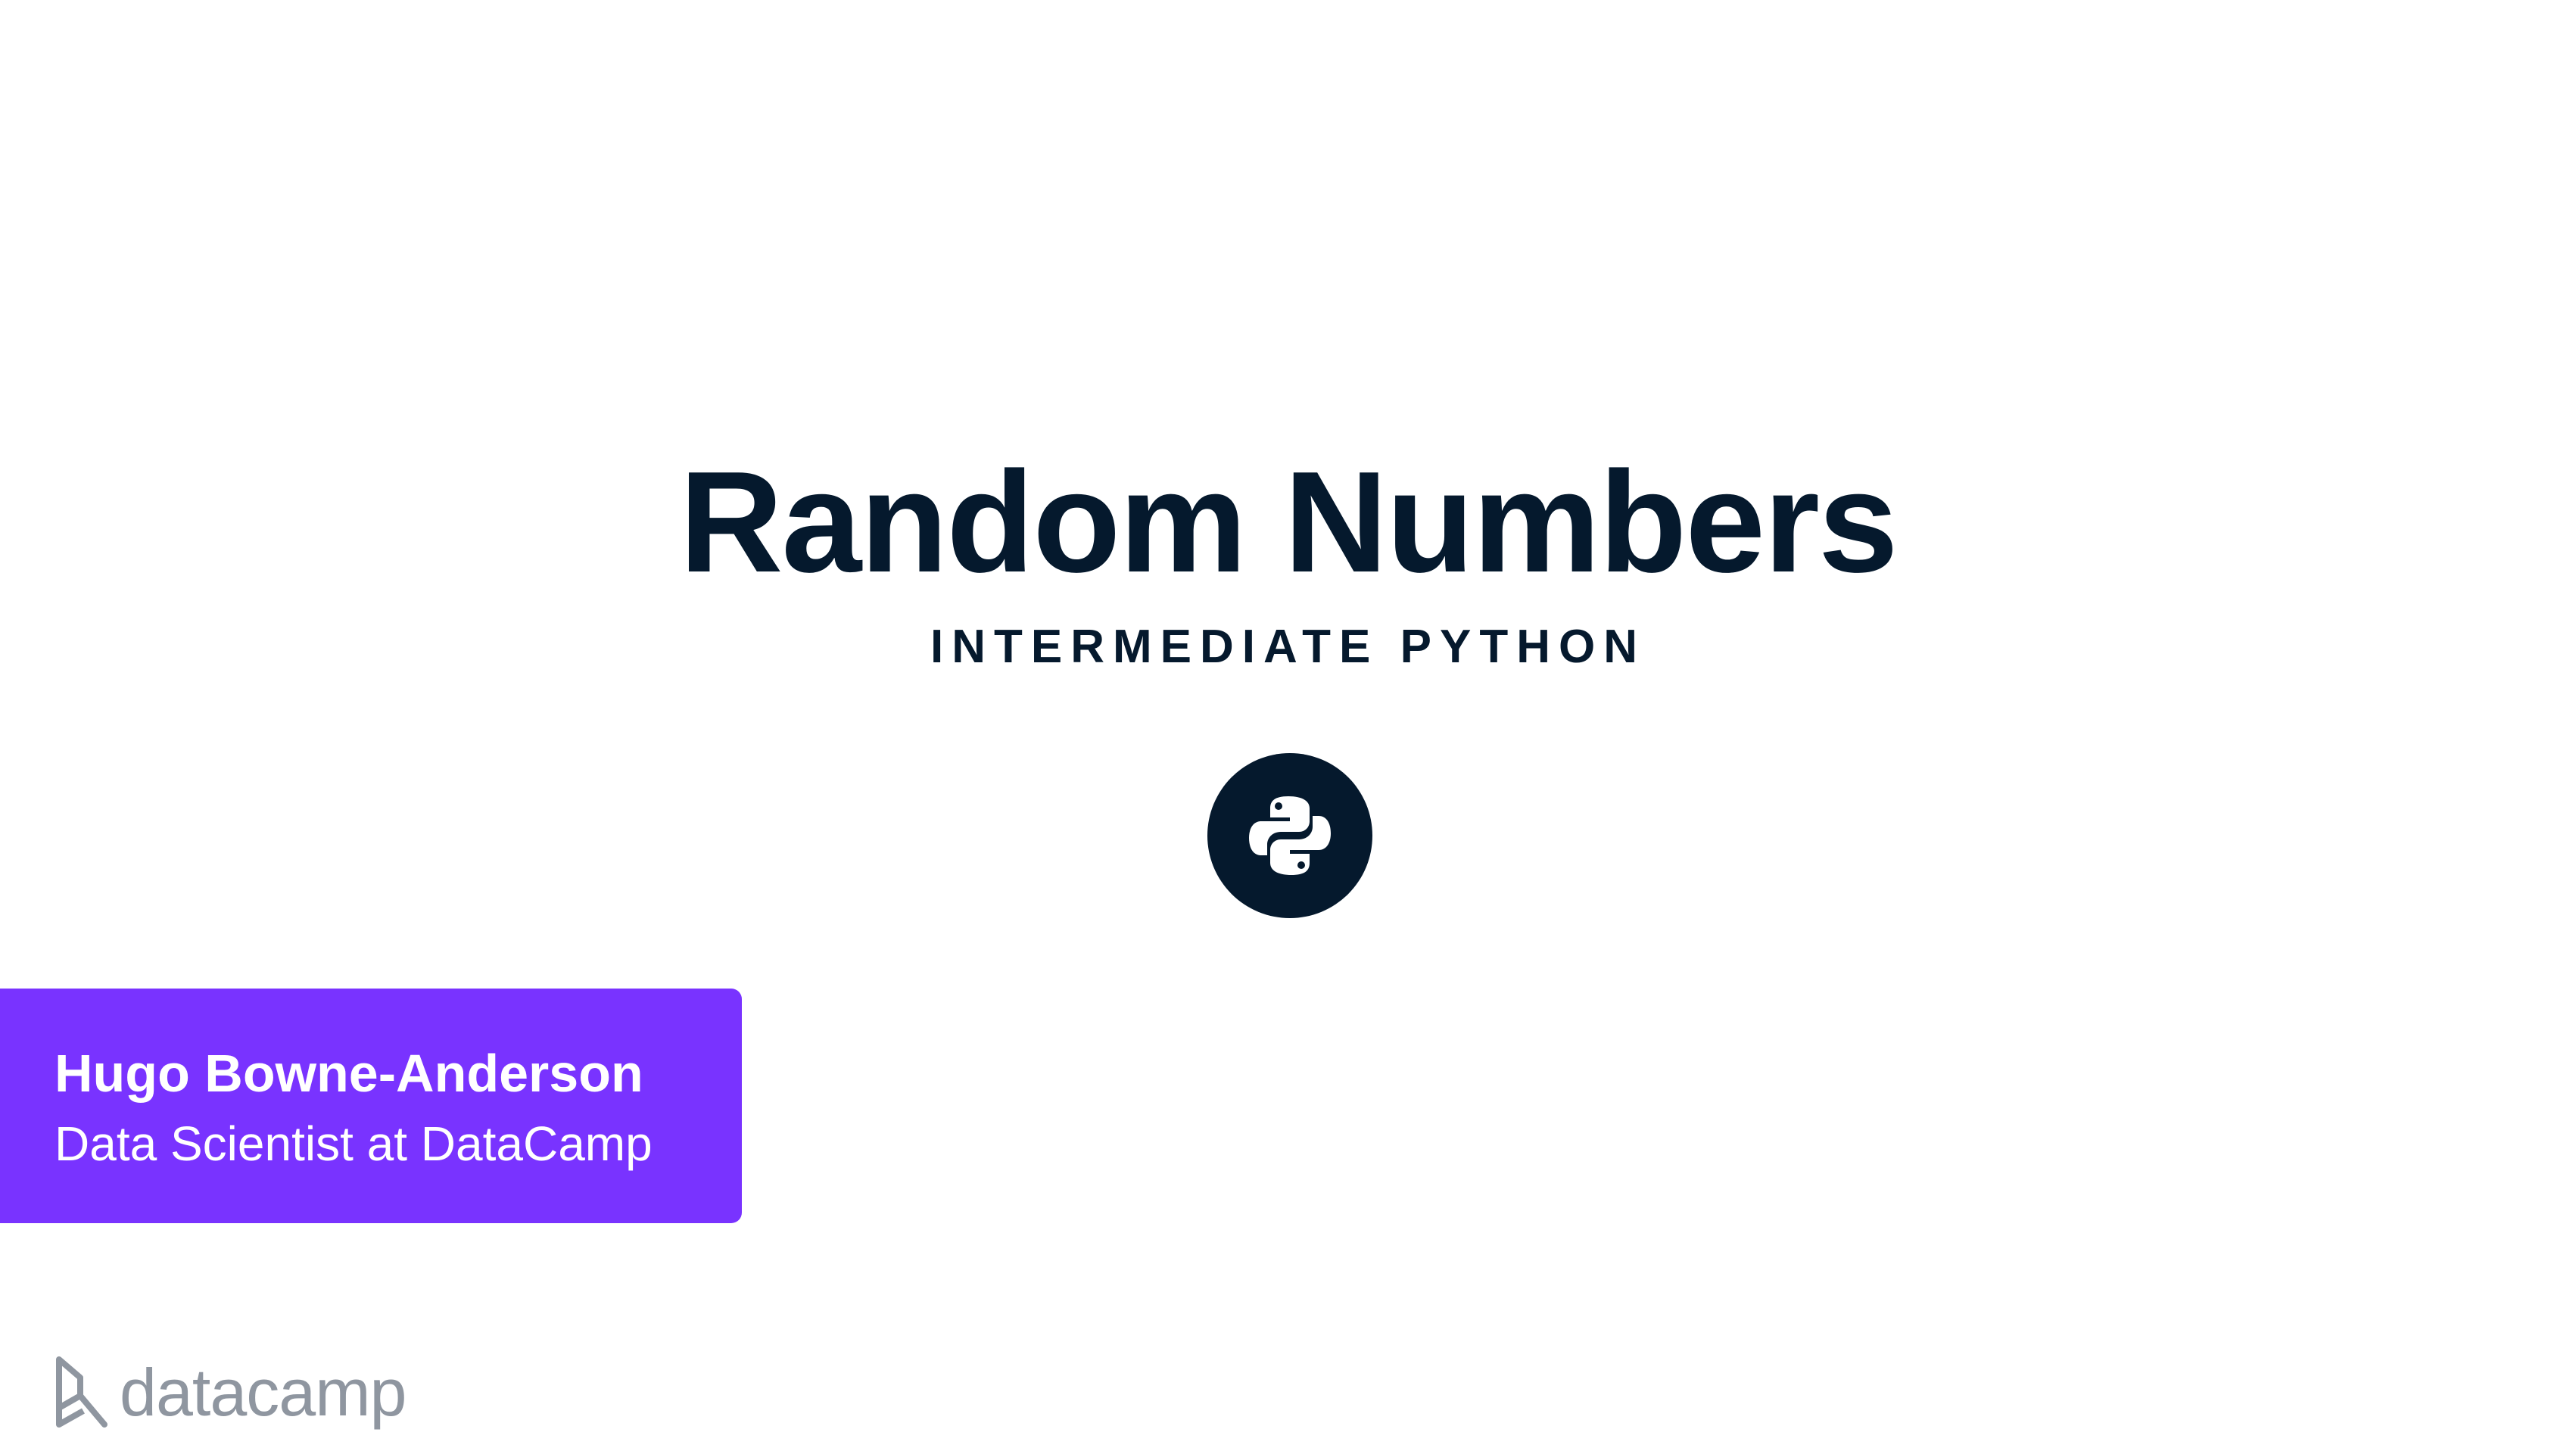 The width and height of the screenshot is (2576, 1451). What do you see at coordinates (354, 1143) in the screenshot?
I see `author-role: Data Scientist at DataCamp` at bounding box center [354, 1143].